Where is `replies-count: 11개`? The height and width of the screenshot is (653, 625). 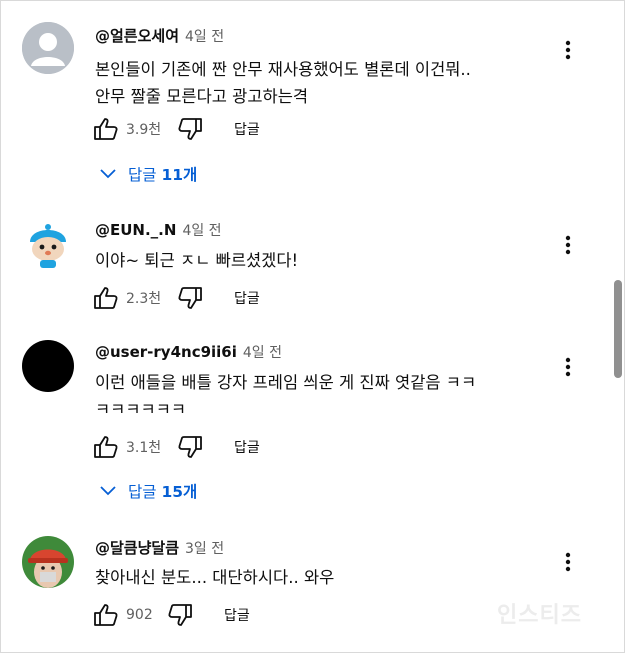 replies-count: 11개 is located at coordinates (179, 175).